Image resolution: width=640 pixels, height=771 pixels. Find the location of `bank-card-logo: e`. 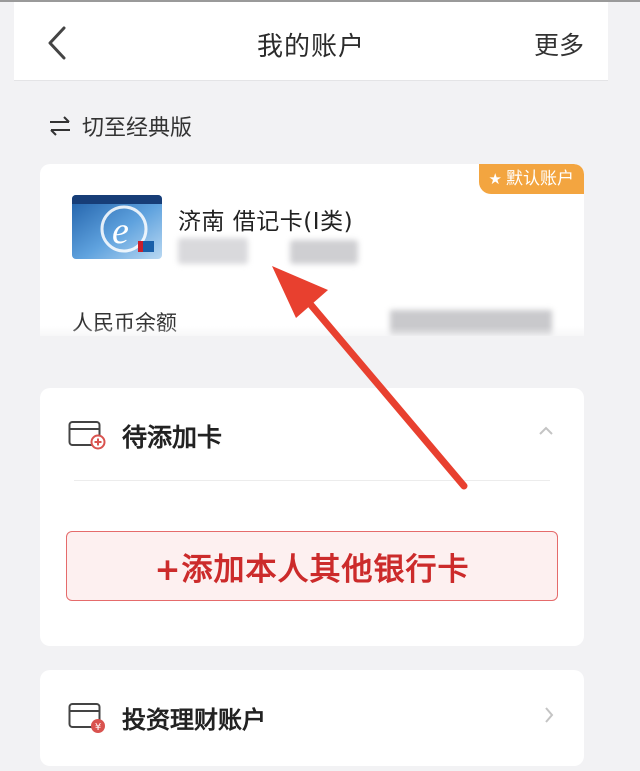

bank-card-logo: e is located at coordinates (117, 227).